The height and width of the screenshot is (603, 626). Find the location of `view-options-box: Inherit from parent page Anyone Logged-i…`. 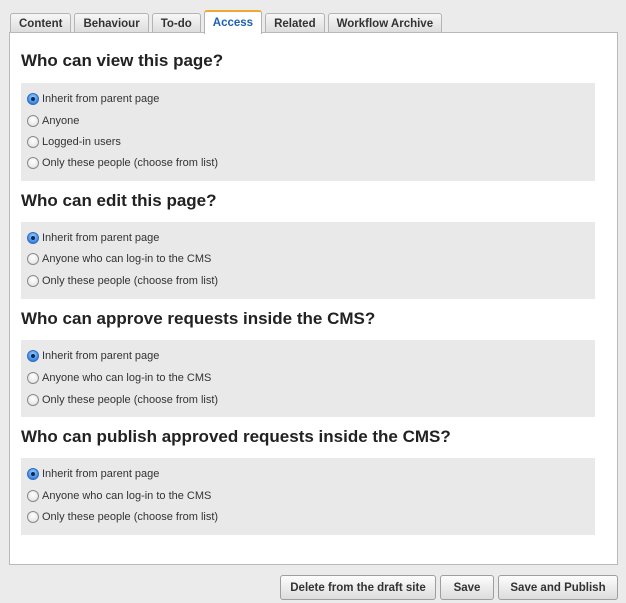

view-options-box: Inherit from parent page Anyone Logged-i… is located at coordinates (308, 132).